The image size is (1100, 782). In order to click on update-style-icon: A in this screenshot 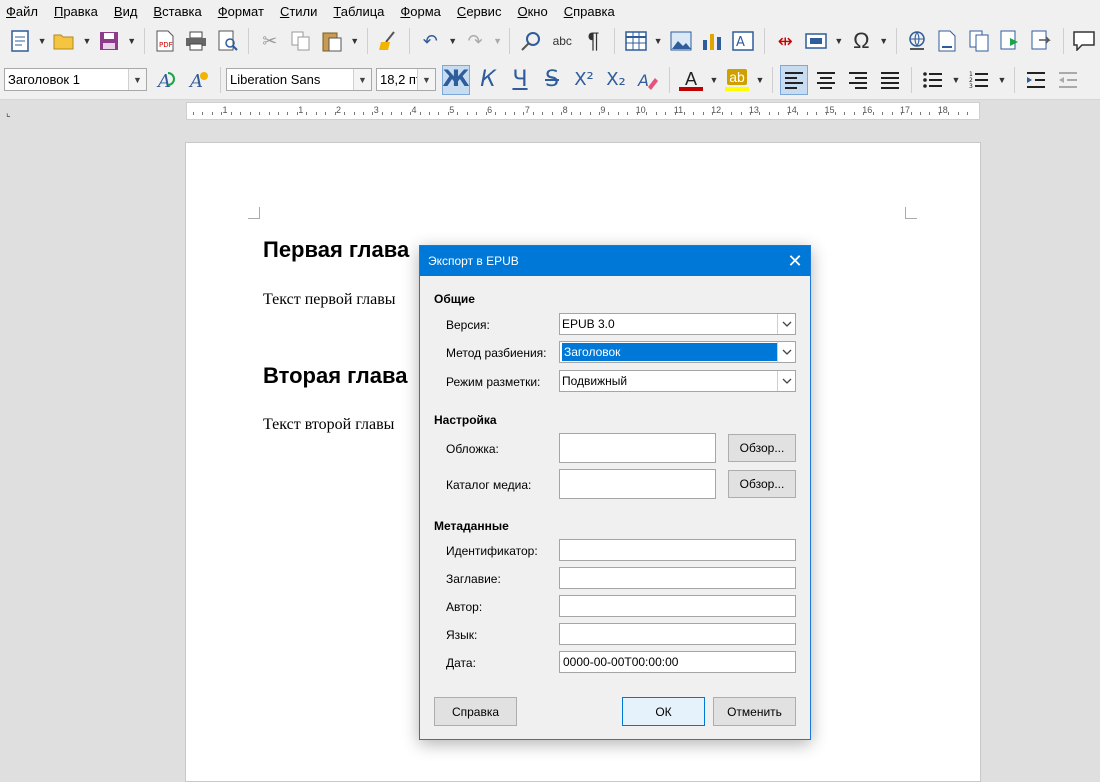, I will do `click(167, 80)`.